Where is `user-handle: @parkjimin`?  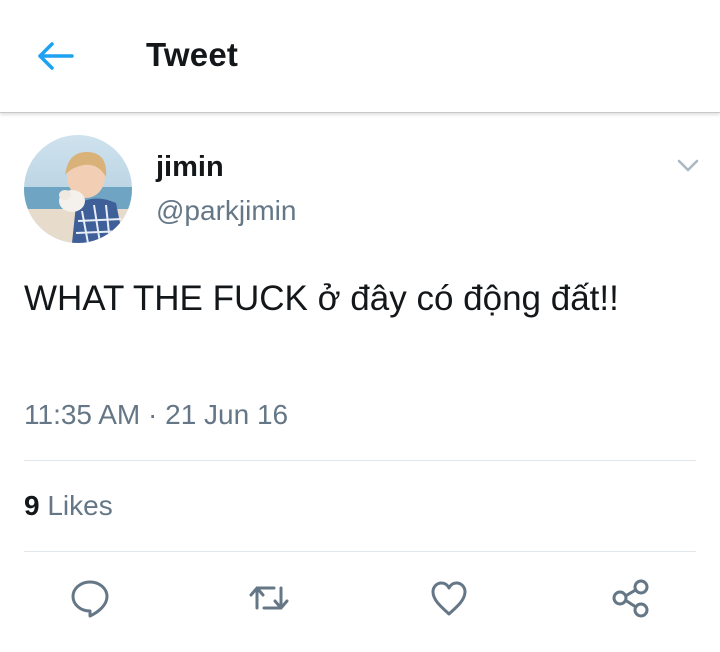 user-handle: @parkjimin is located at coordinates (226, 211).